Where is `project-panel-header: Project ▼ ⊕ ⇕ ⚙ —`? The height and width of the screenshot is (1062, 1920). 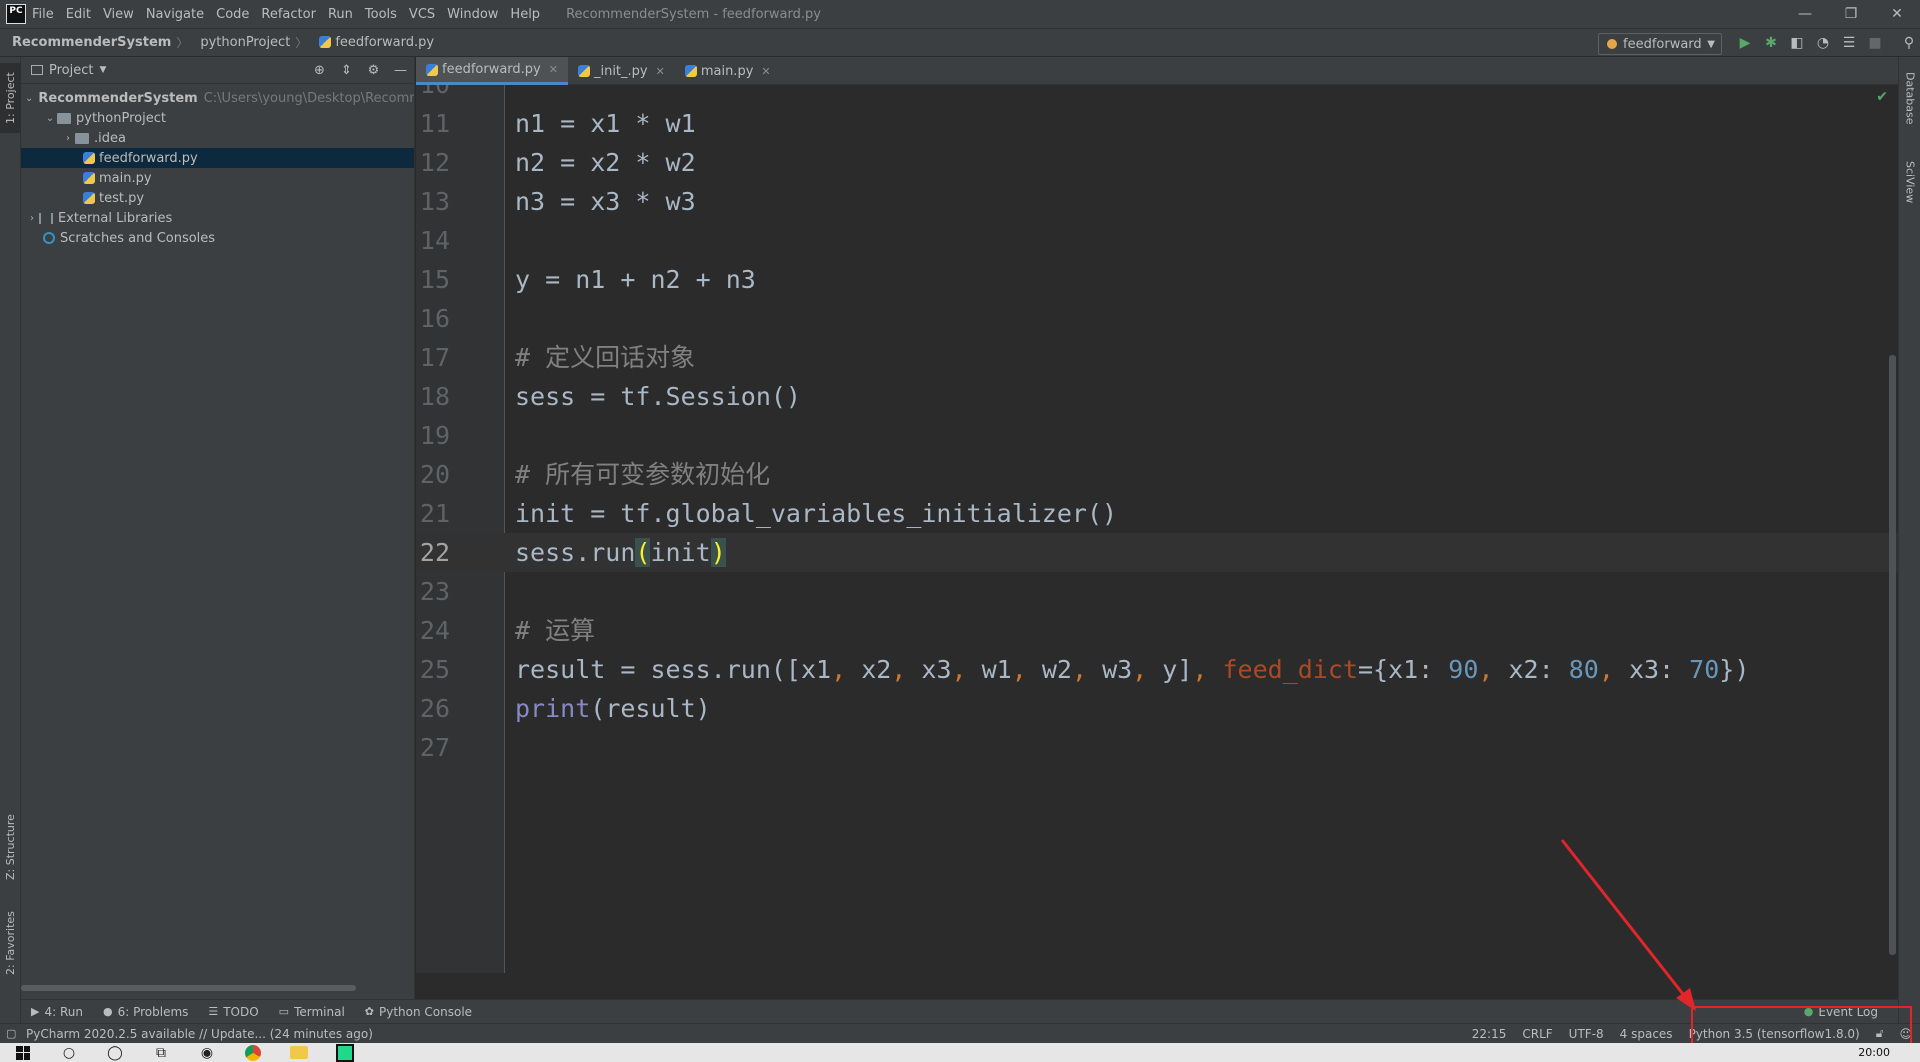 project-panel-header: Project ▼ ⊕ ⇕ ⚙ — is located at coordinates (217, 70).